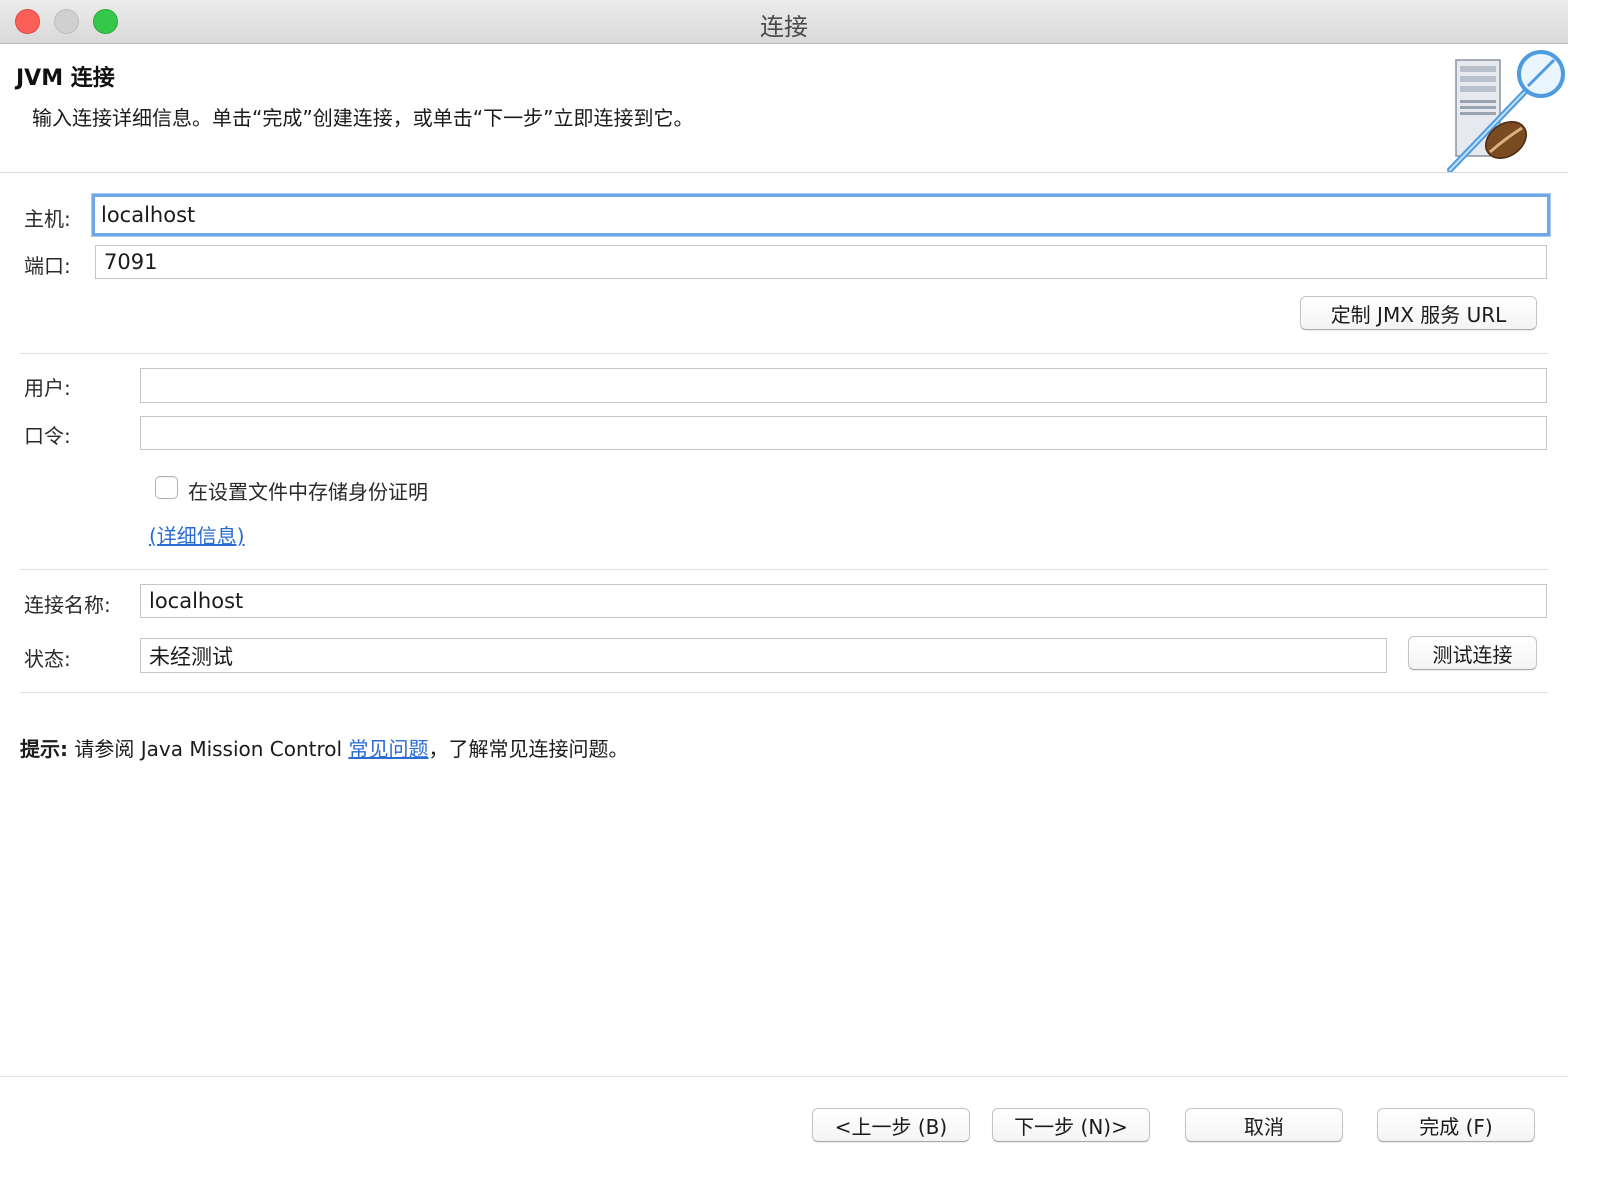 The height and width of the screenshot is (1200, 1600). Describe the element at coordinates (821, 215) in the screenshot. I see `host-input: localhost` at that location.